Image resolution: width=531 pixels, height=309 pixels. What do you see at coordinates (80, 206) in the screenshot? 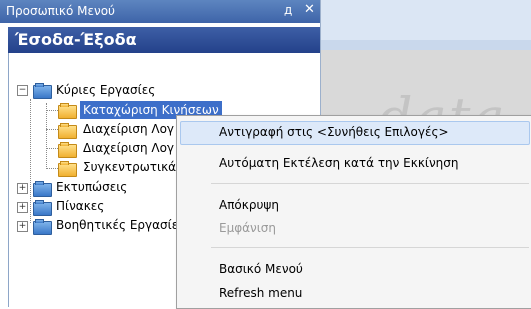
I see `tree-item-label: Πίνακες` at bounding box center [80, 206].